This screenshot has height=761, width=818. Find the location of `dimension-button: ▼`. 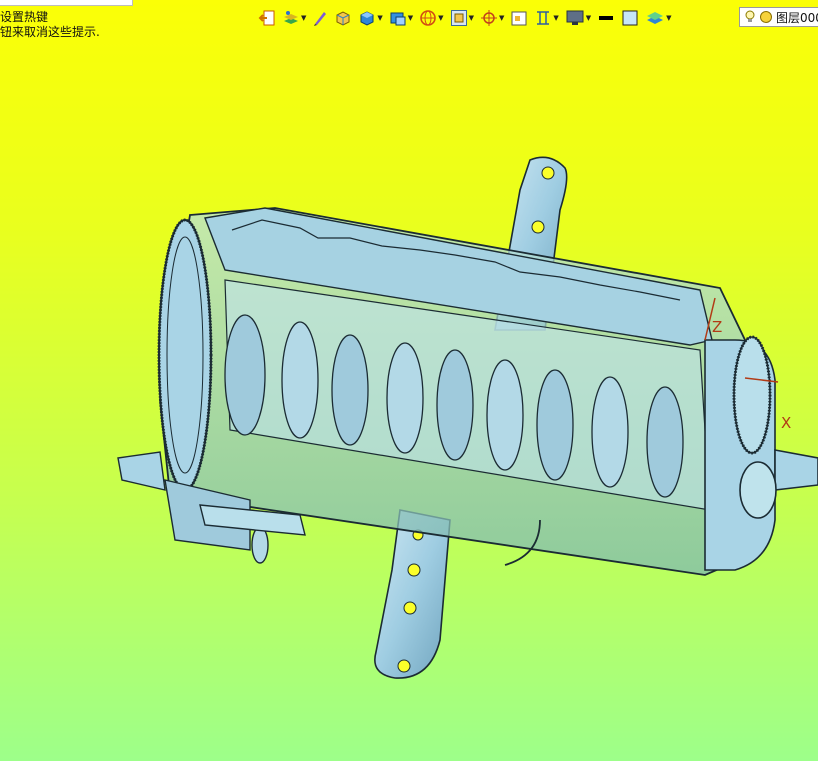

dimension-button: ▼ is located at coordinates (546, 18).